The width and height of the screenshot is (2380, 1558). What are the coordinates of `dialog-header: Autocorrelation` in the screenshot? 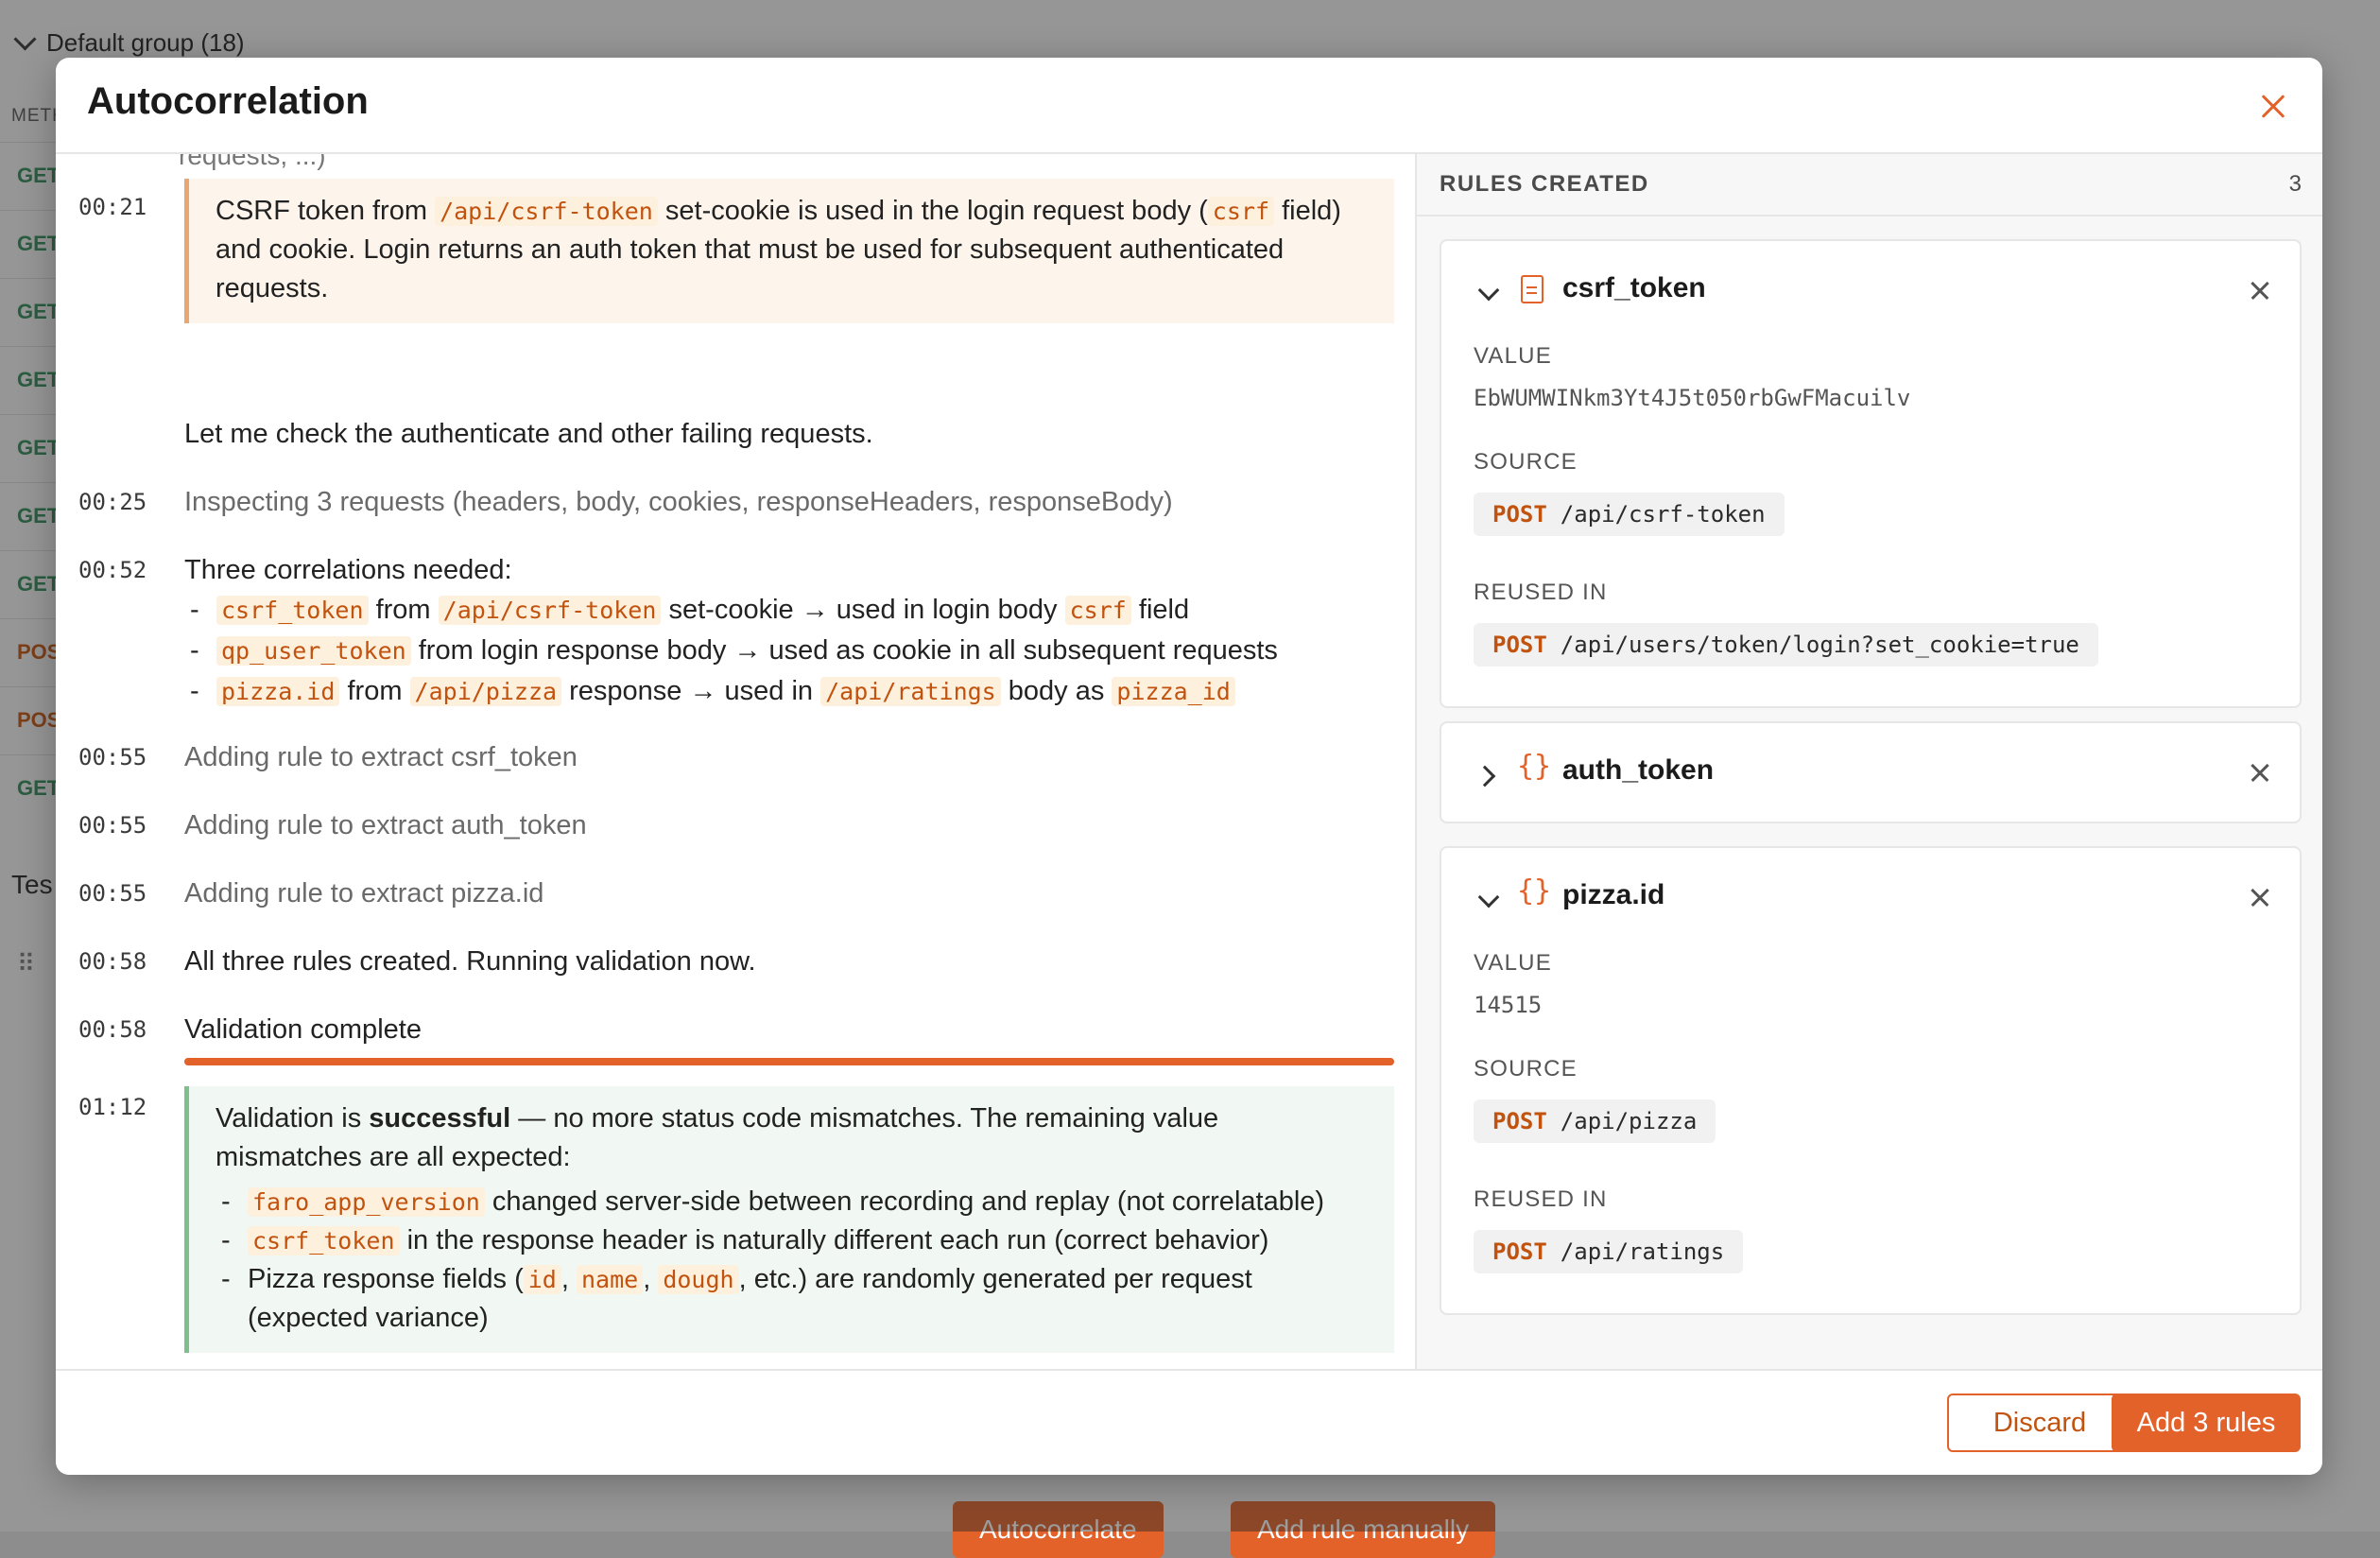 It's located at (1189, 106).